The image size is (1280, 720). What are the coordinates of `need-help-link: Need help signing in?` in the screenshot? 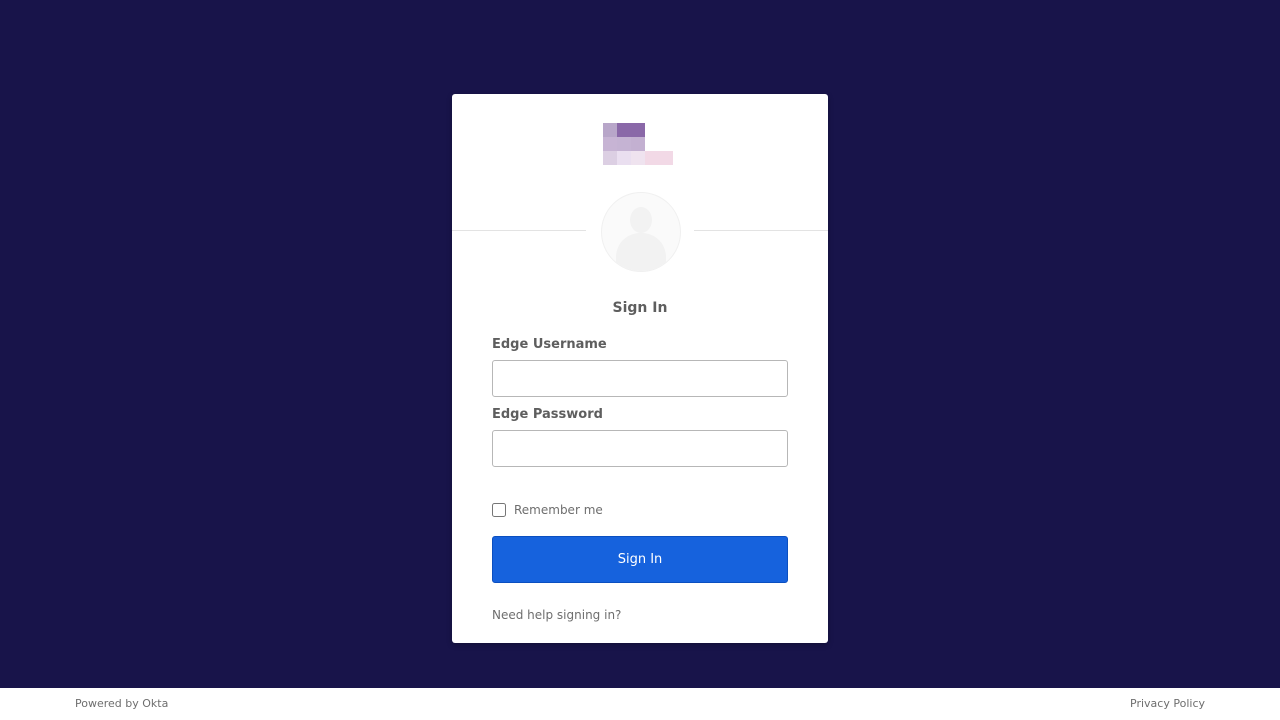 It's located at (556, 615).